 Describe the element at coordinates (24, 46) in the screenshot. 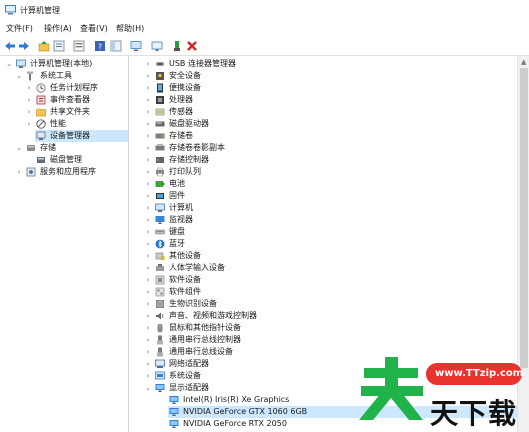

I see `forward-icon` at that location.